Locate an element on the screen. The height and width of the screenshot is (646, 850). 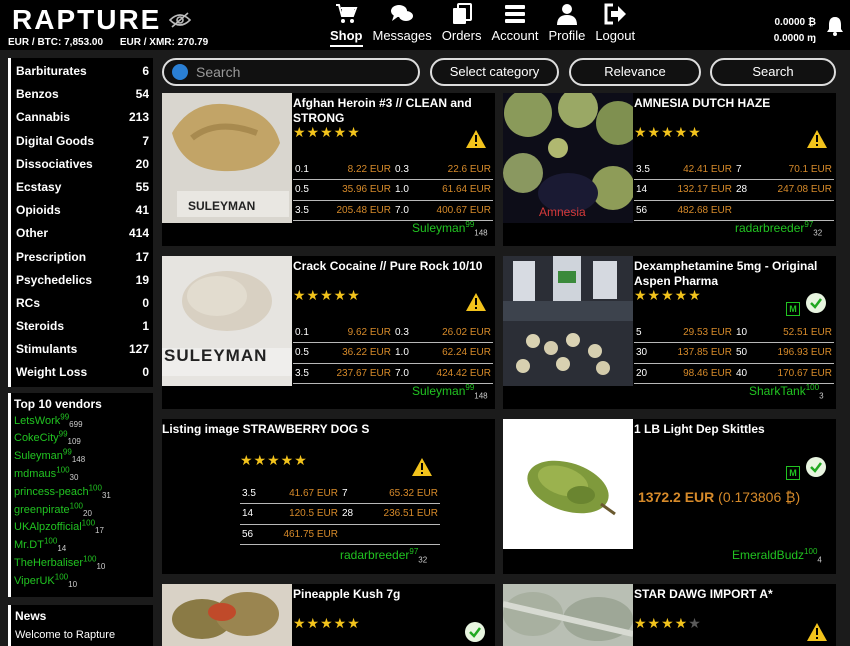
price: 482.68 EUR is located at coordinates (698, 210).